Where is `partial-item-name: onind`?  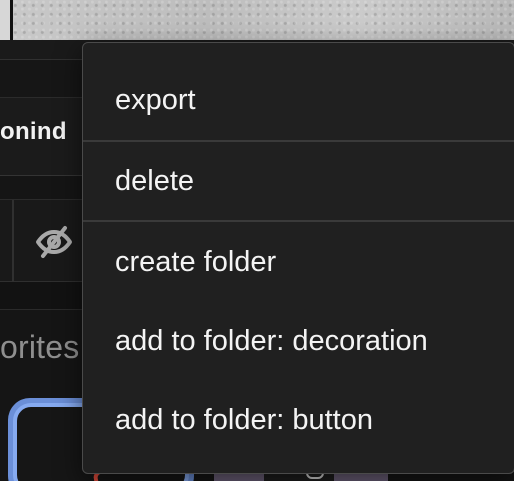
partial-item-name: onind is located at coordinates (33, 131).